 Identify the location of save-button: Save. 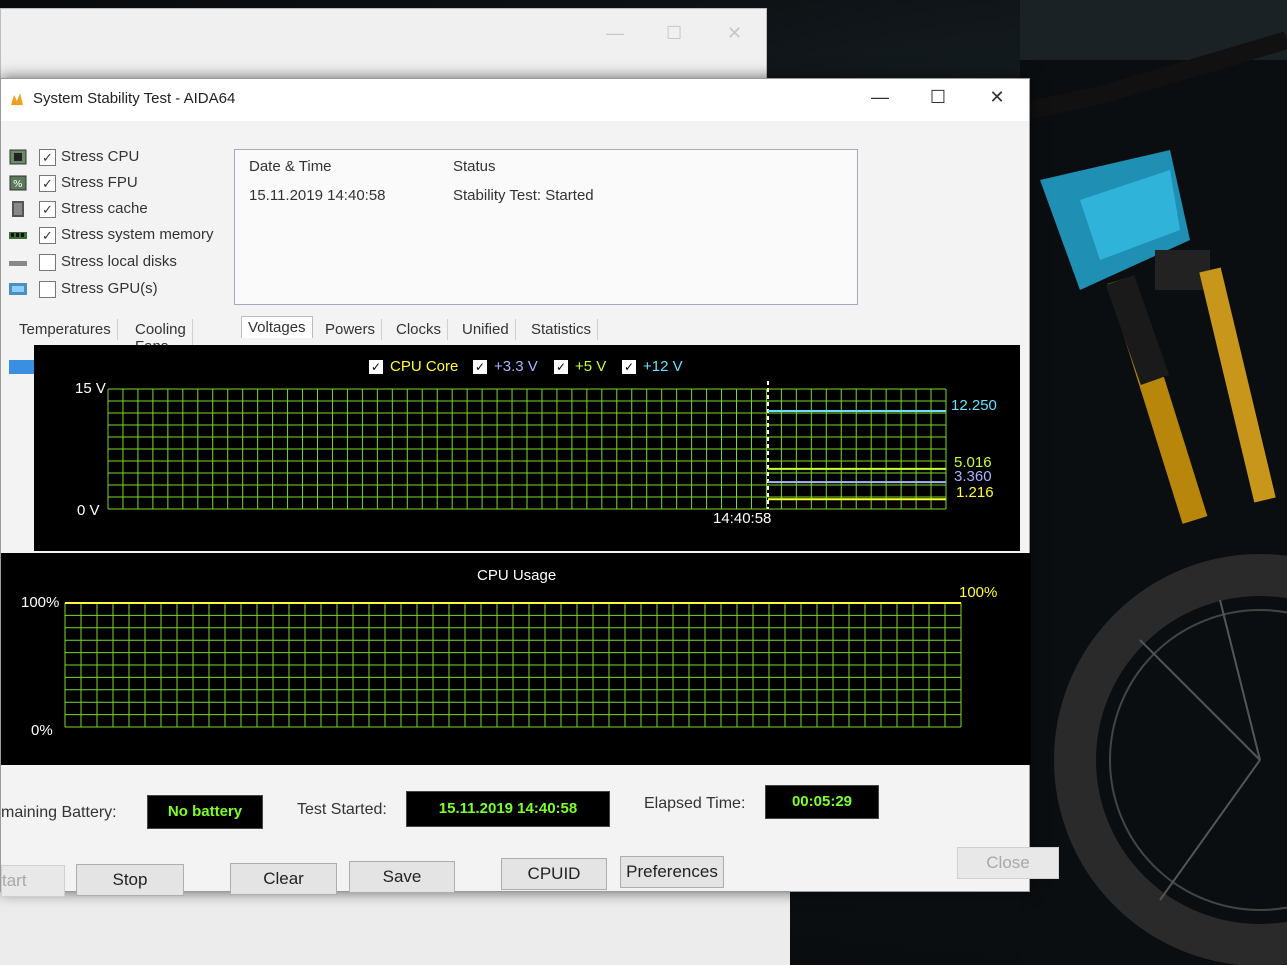
(402, 877).